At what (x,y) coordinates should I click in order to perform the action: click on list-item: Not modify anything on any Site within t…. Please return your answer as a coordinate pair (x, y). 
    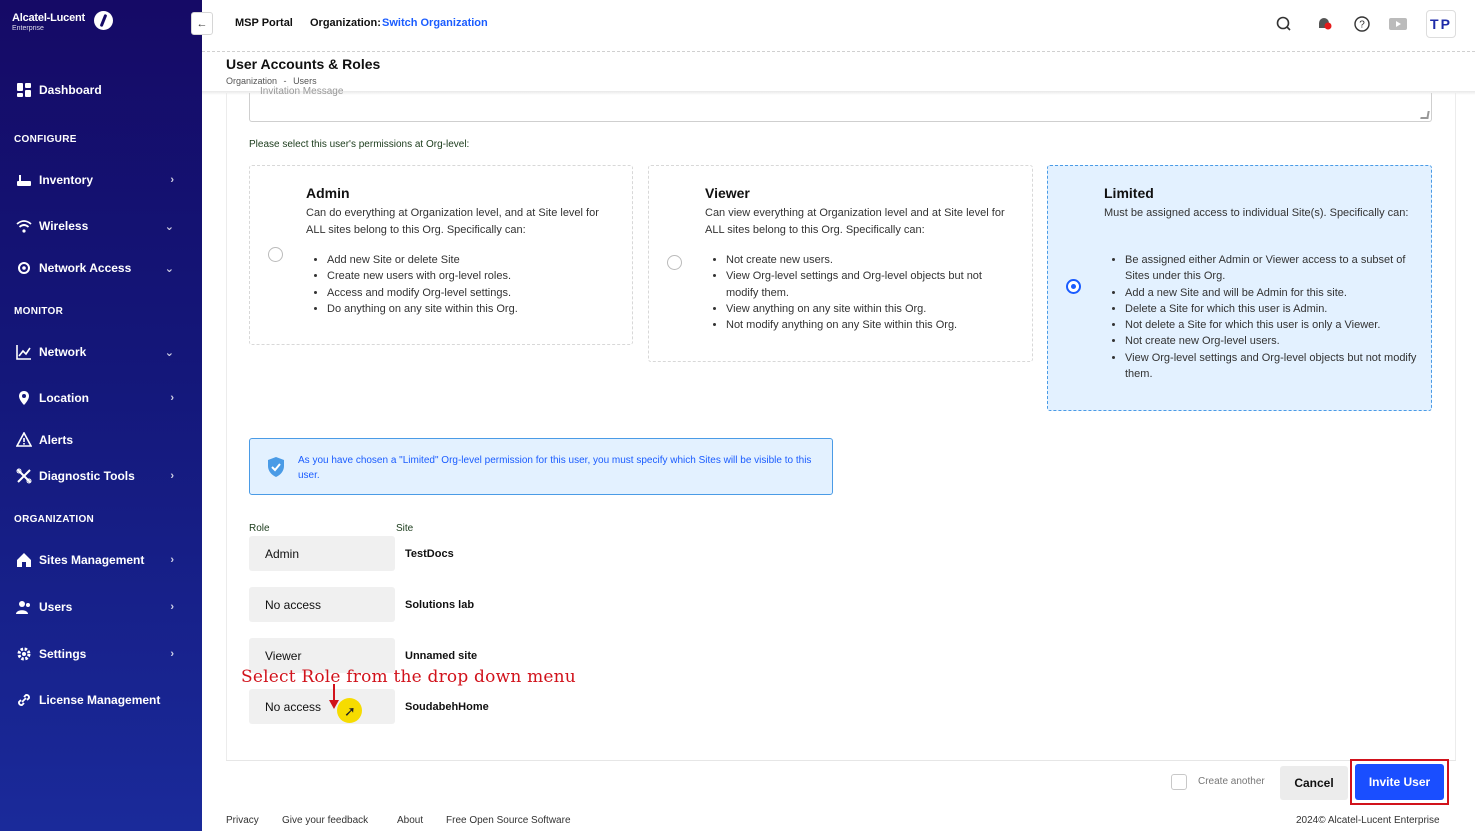
    Looking at the image, I should click on (871, 325).